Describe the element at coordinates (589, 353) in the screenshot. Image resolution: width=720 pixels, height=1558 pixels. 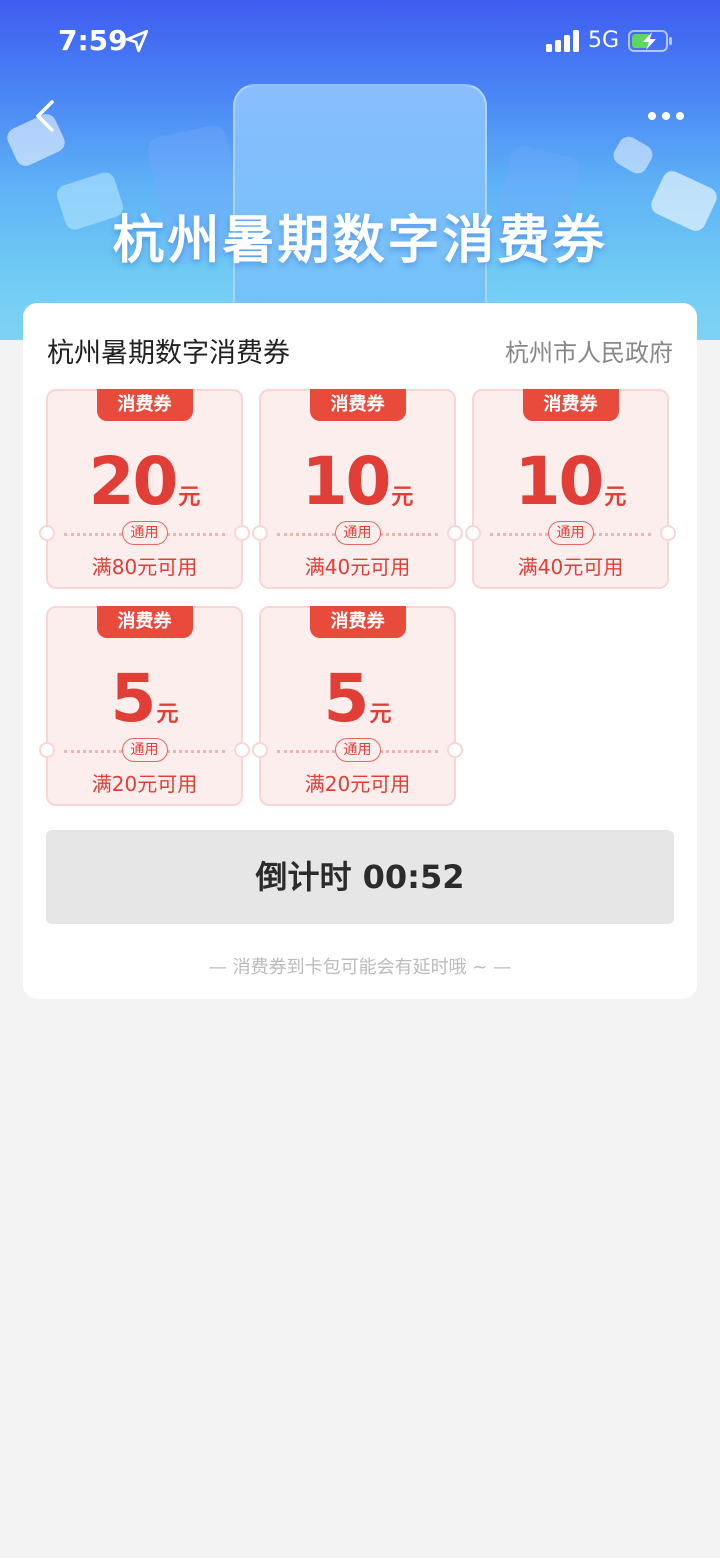
I see `issuer-label: 杭州市人民政府` at that location.